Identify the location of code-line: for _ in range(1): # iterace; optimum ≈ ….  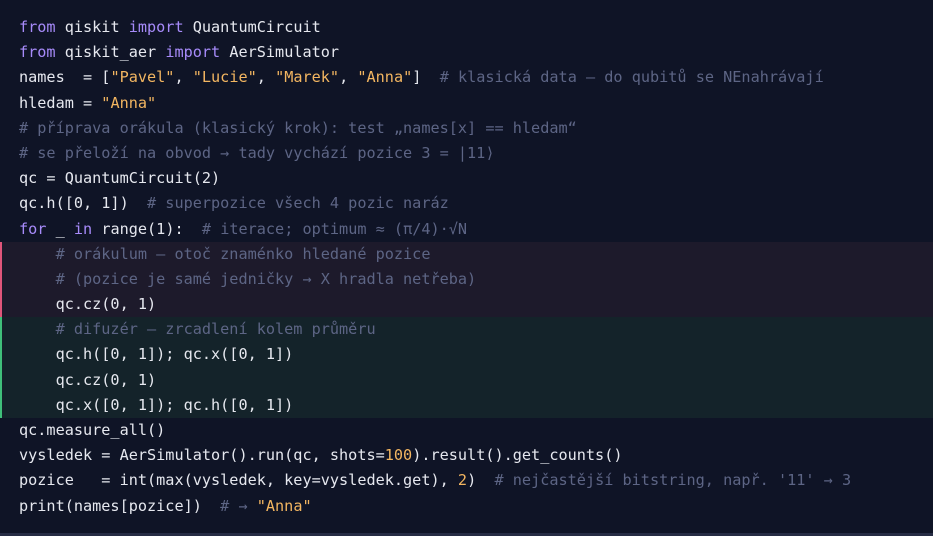
(466, 229).